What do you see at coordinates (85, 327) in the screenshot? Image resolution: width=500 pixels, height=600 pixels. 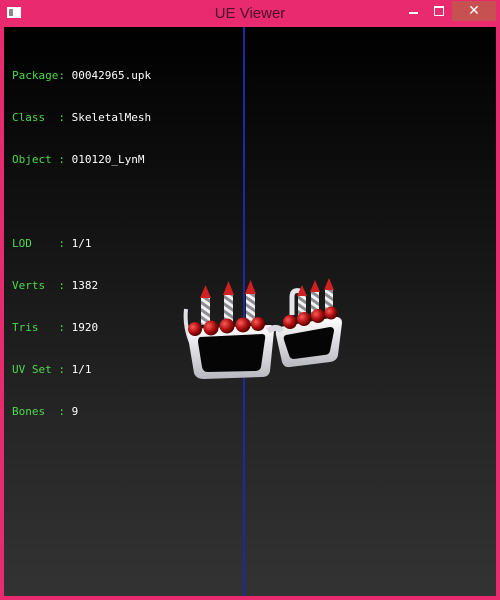 I see `info-tris-value: 1920` at bounding box center [85, 327].